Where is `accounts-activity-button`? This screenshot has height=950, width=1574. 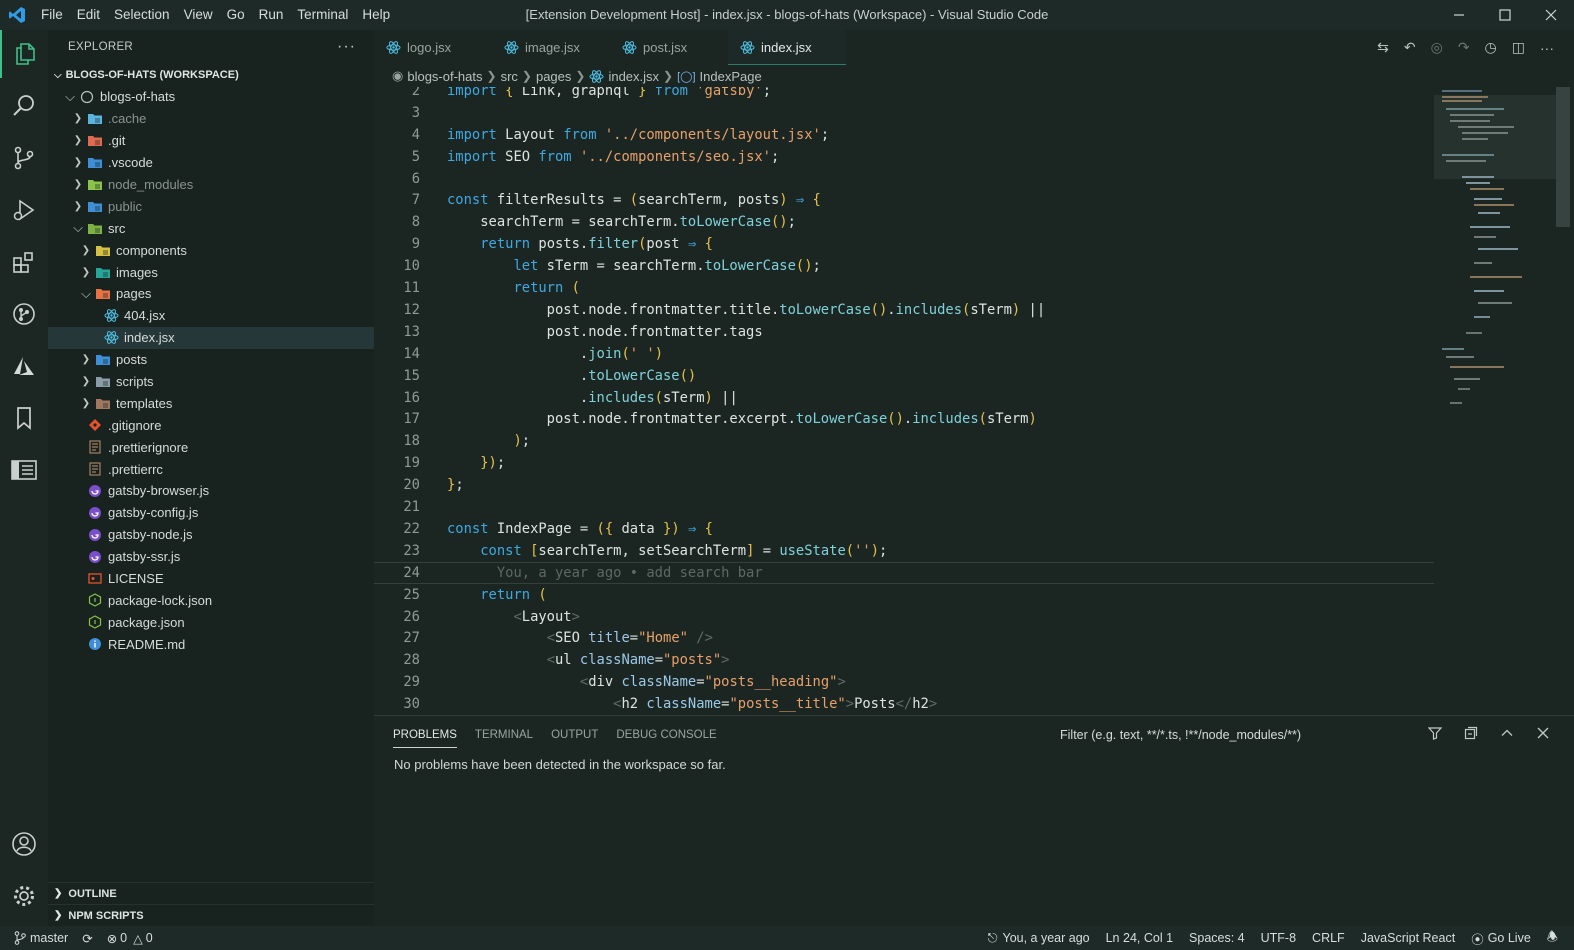 accounts-activity-button is located at coordinates (24, 844).